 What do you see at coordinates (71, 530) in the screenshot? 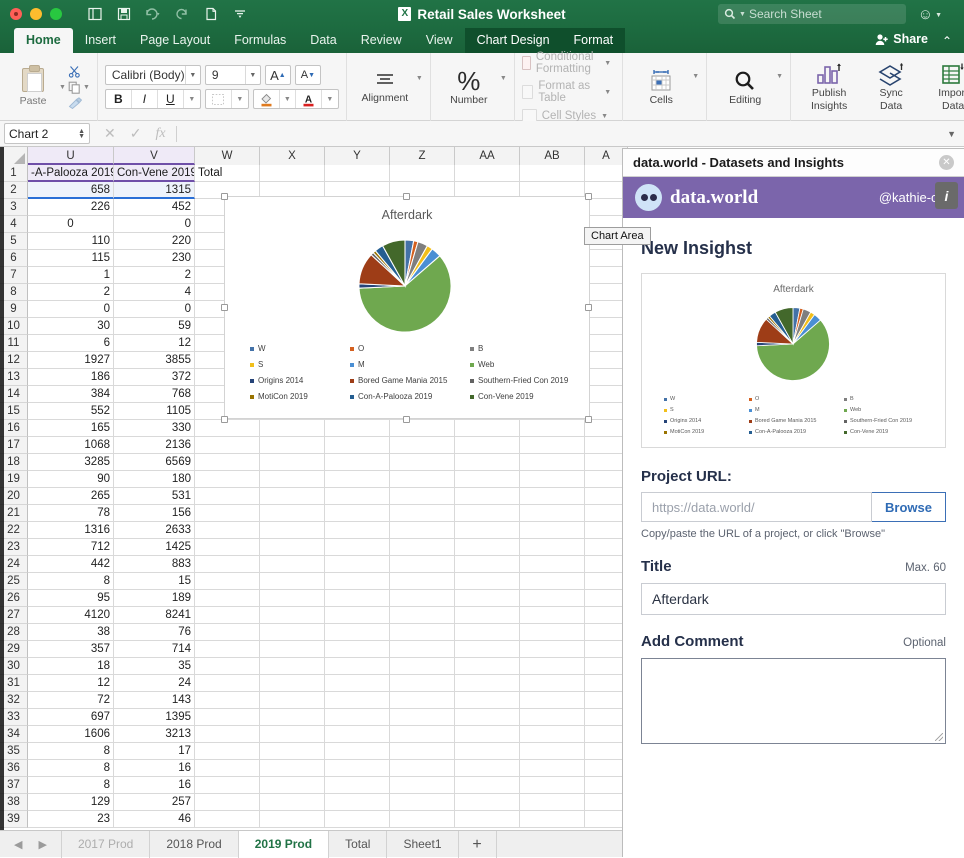
I see `grid-cell: 1316` at bounding box center [71, 530].